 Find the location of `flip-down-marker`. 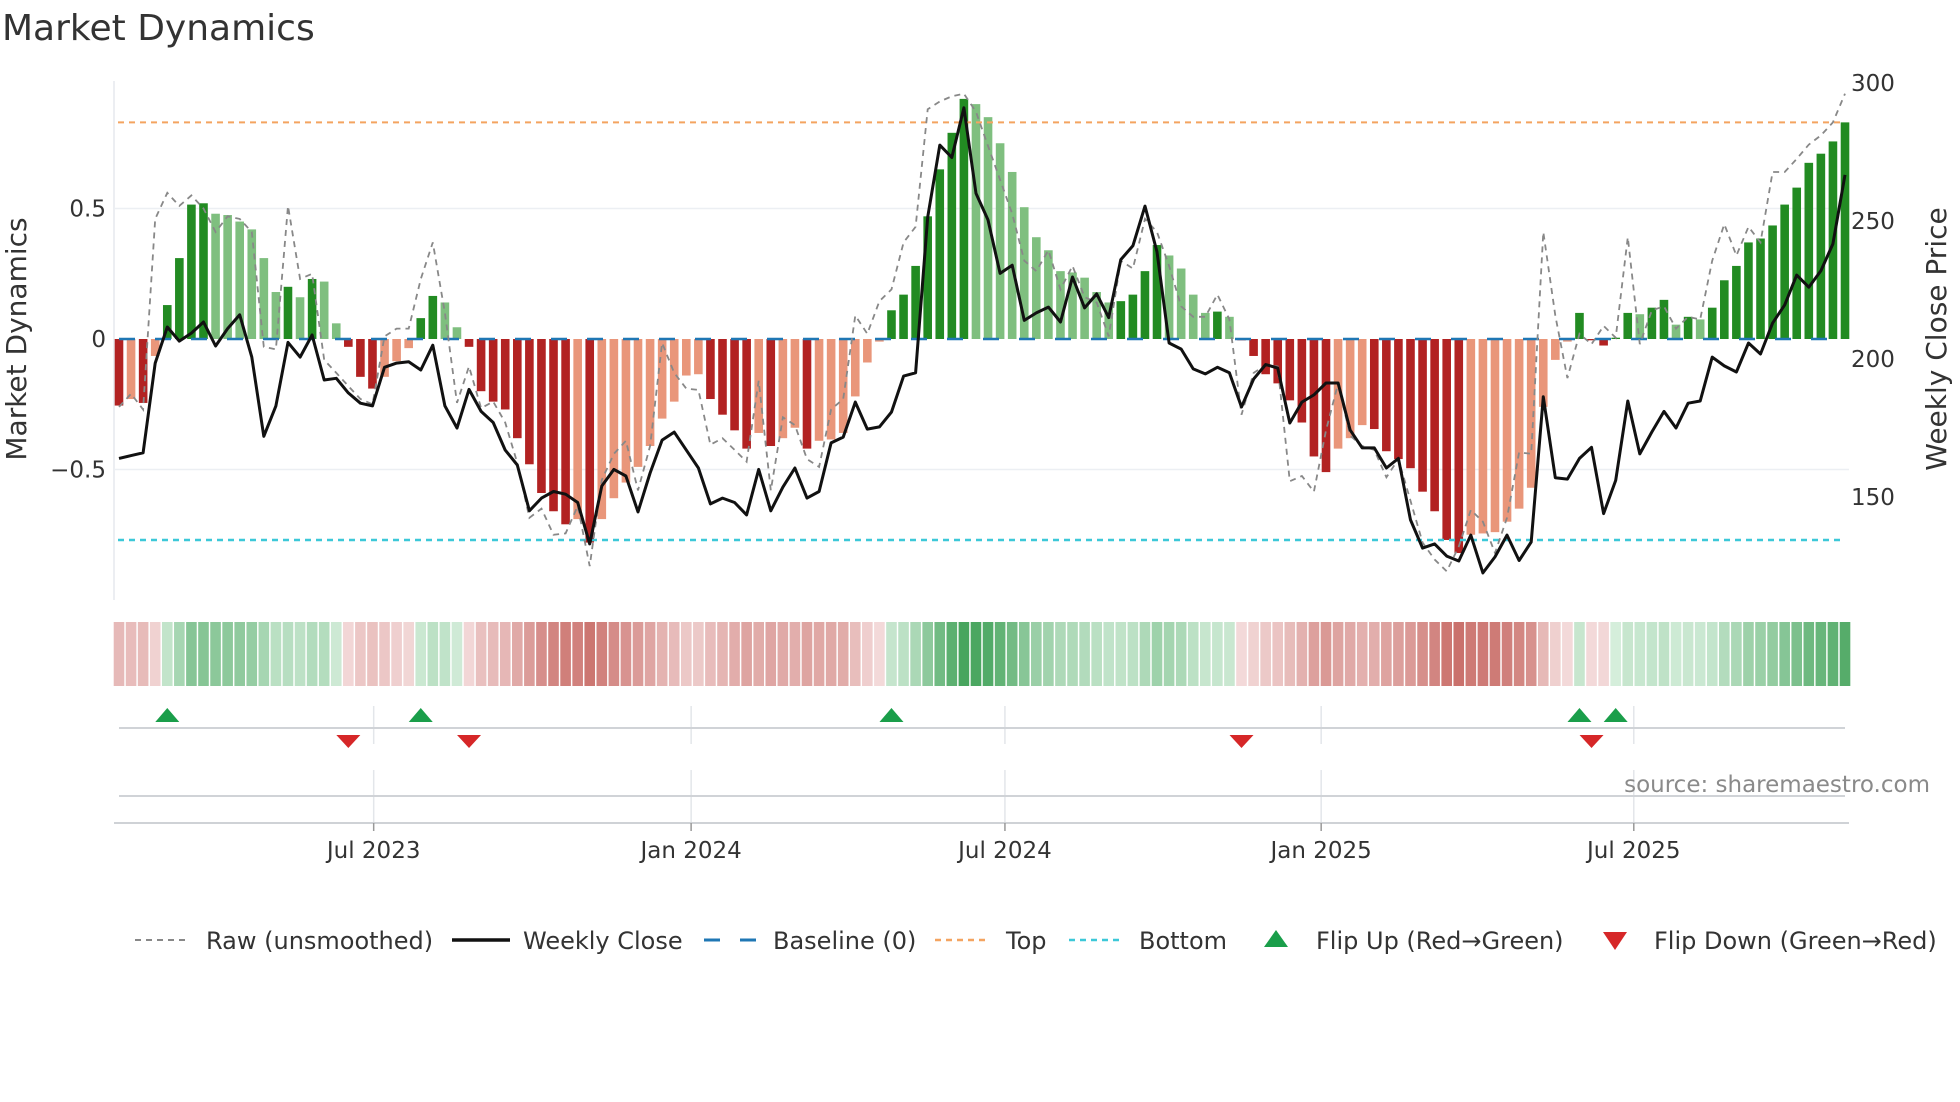

flip-down-marker is located at coordinates (348, 741).